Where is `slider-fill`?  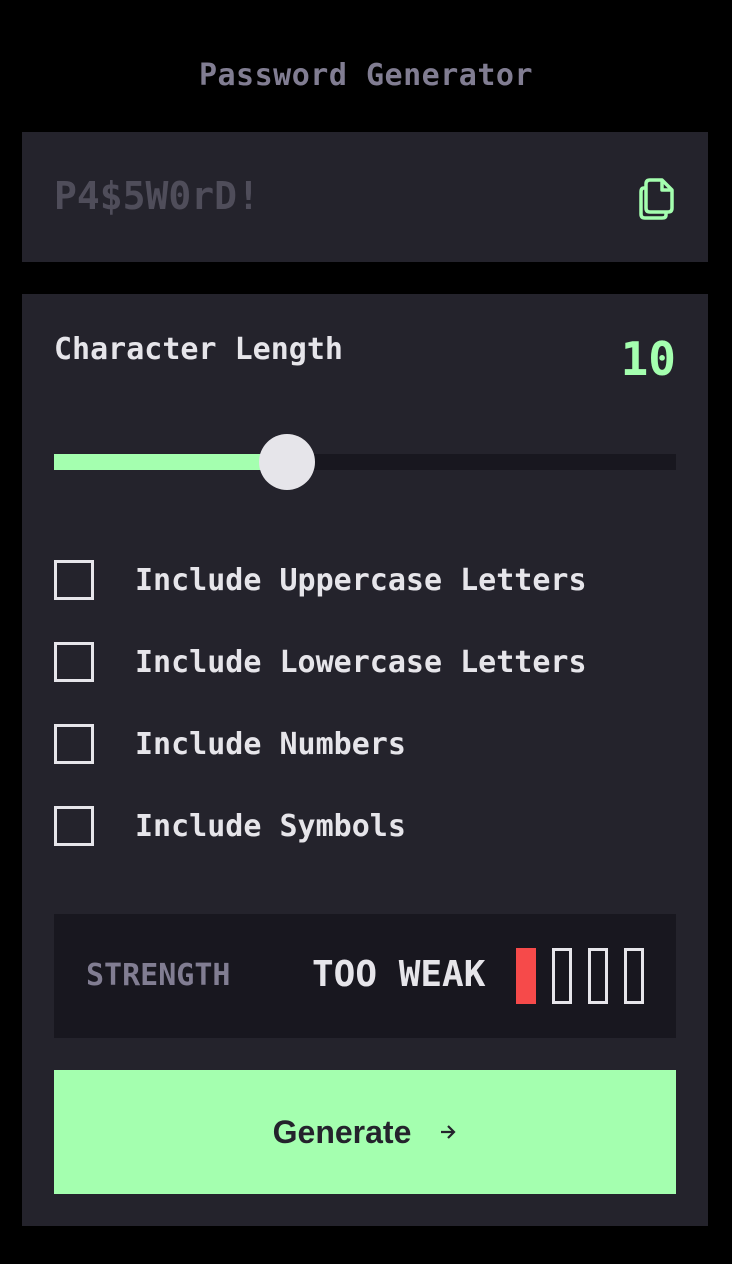 slider-fill is located at coordinates (171, 462).